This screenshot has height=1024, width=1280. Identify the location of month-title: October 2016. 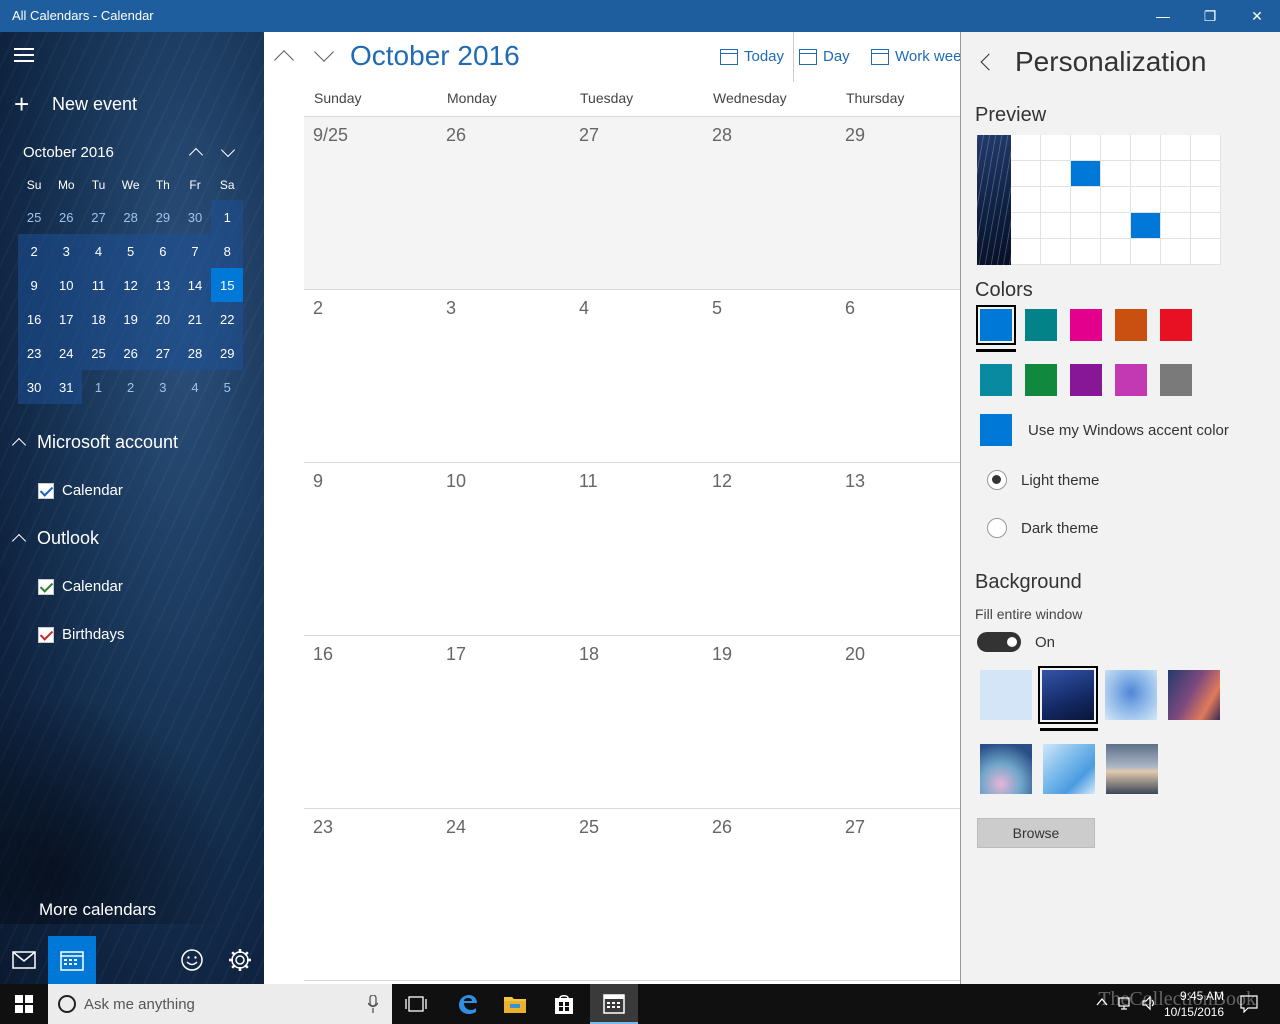
(435, 56).